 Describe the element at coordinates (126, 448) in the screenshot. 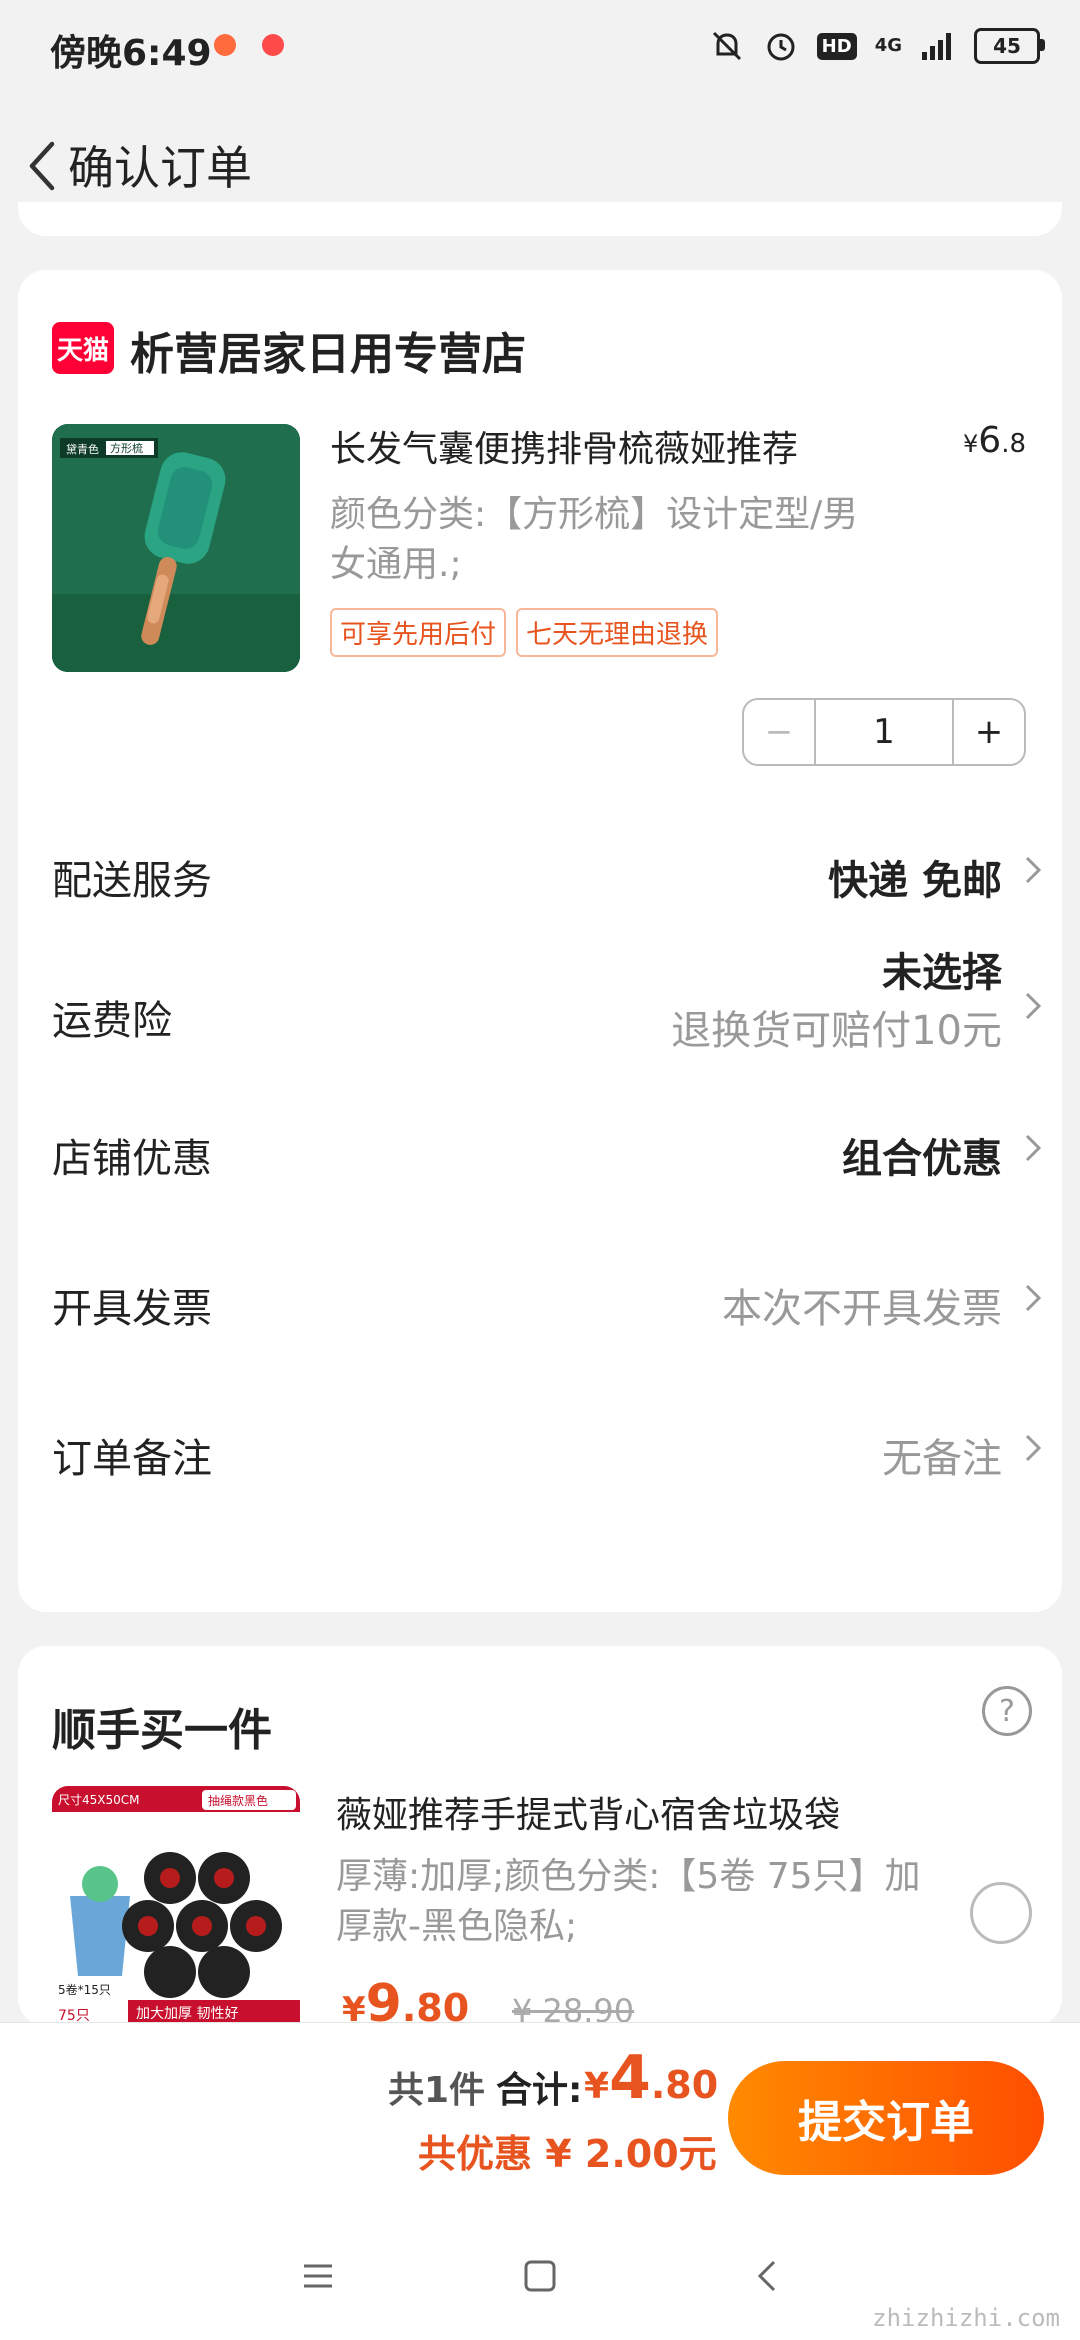

I see `product-image-type-label: 方形梳` at that location.